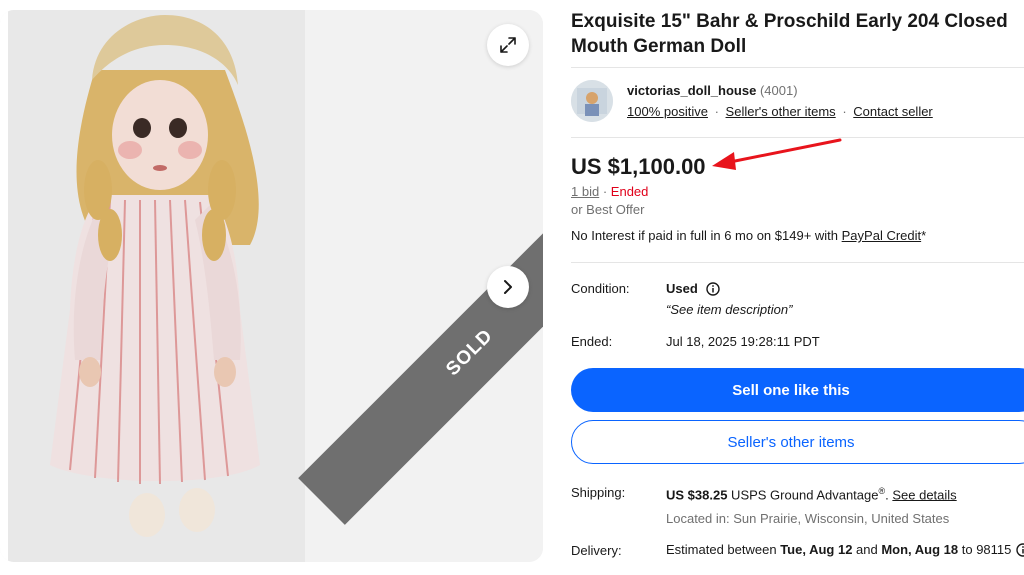 Image resolution: width=1024 pixels, height=575 pixels. Describe the element at coordinates (596, 550) in the screenshot. I see `delivery-label: Delivery:` at that location.